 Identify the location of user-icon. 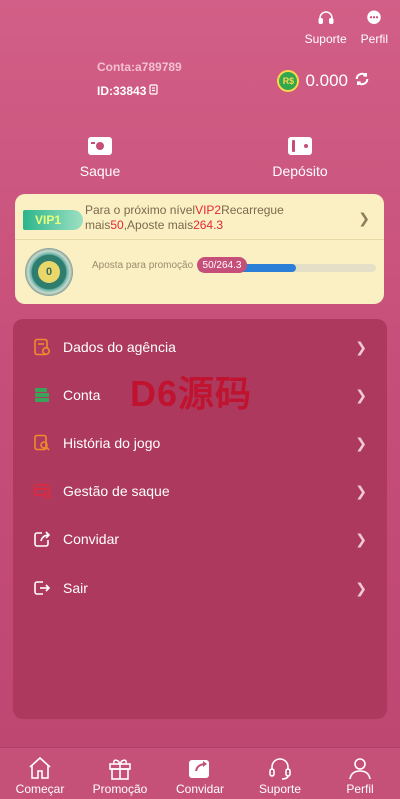
(360, 768).